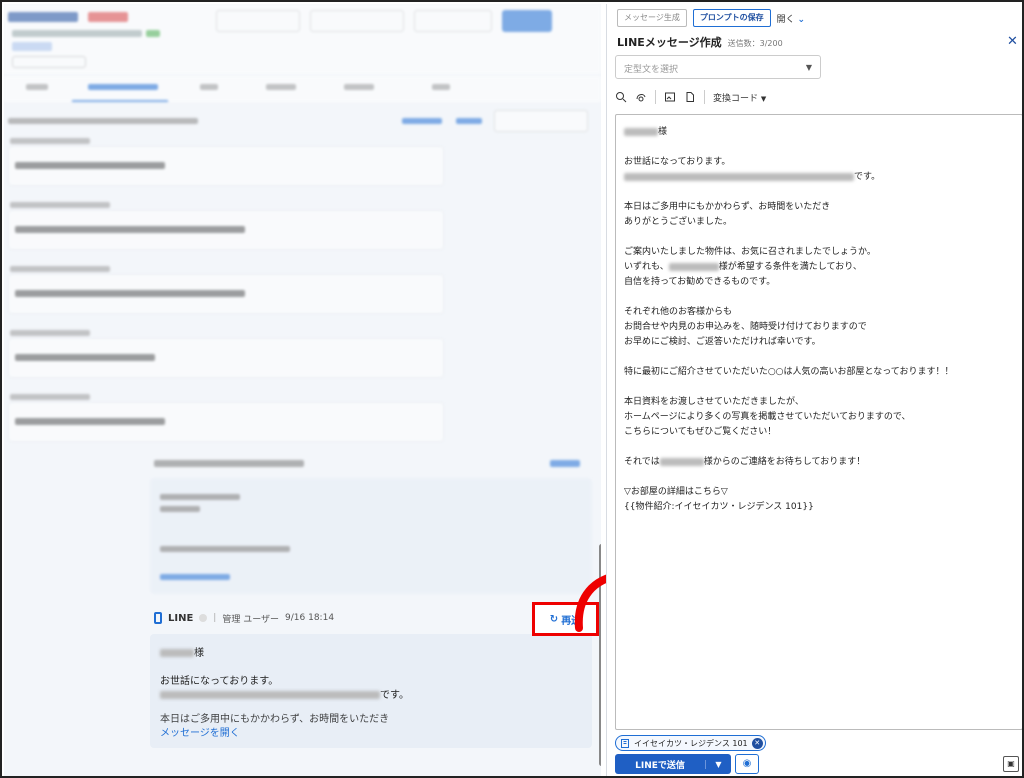 This screenshot has width=1024, height=778. Describe the element at coordinates (251, 619) in the screenshot. I see `sender-name: 管理 ユーザー` at that location.